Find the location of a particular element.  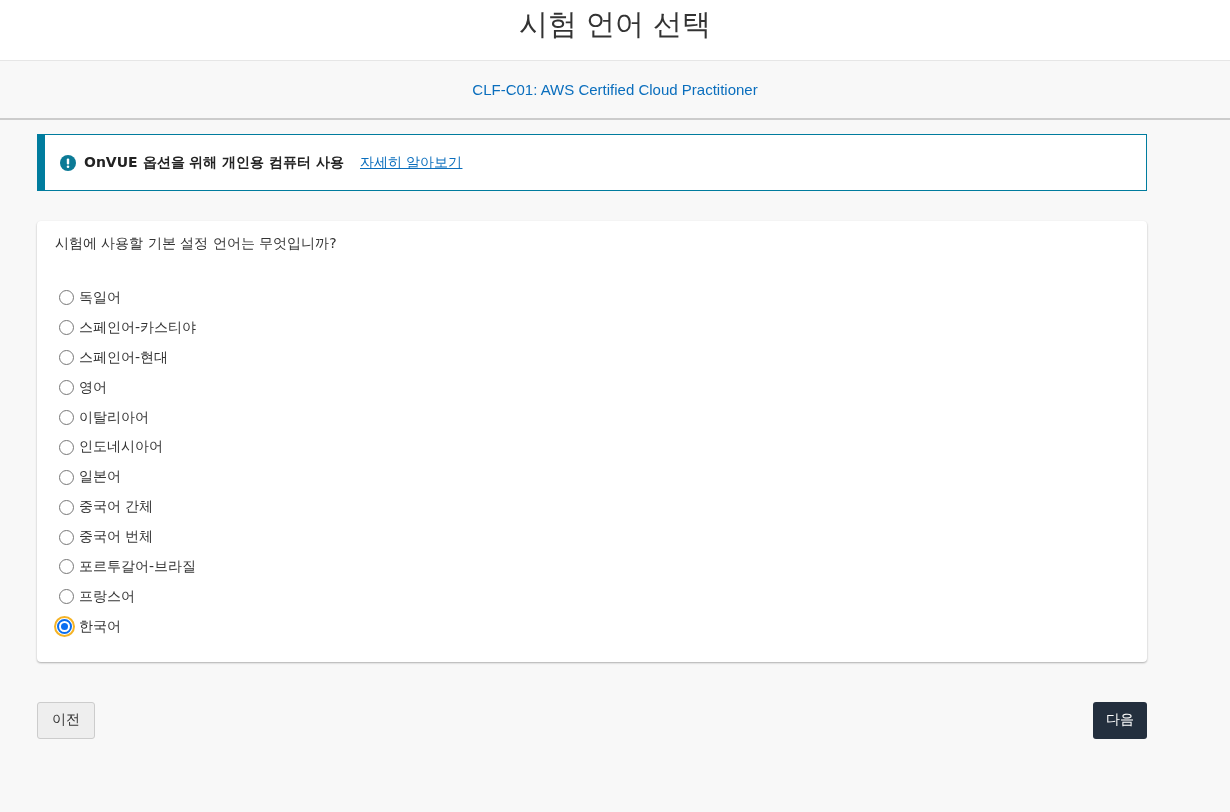

learn-more-link: 자세히 알아보기 is located at coordinates (411, 162).